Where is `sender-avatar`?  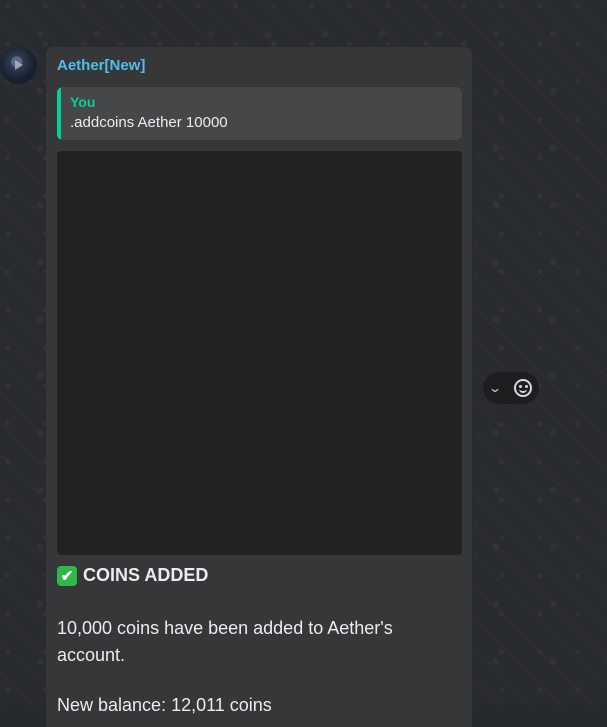
sender-avatar is located at coordinates (18, 65).